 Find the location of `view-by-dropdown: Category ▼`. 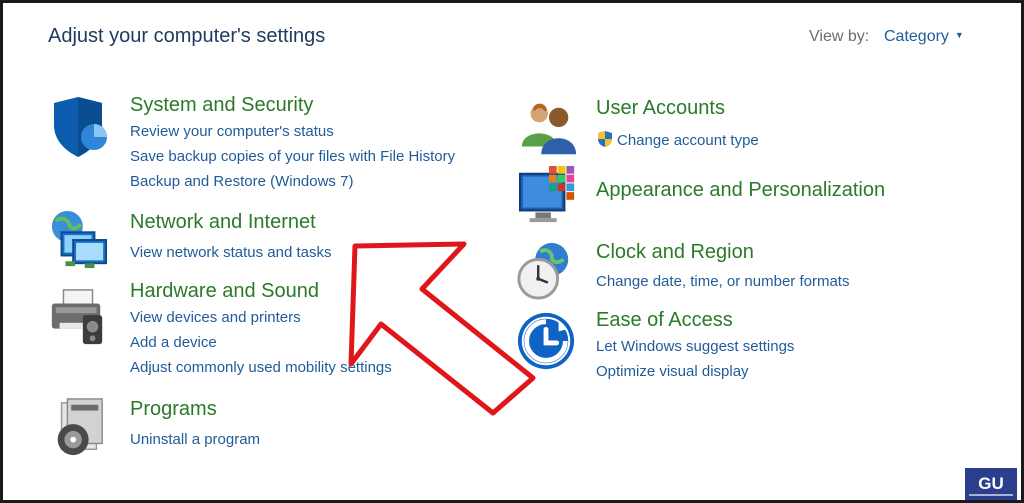

view-by-dropdown: Category ▼ is located at coordinates (924, 37).